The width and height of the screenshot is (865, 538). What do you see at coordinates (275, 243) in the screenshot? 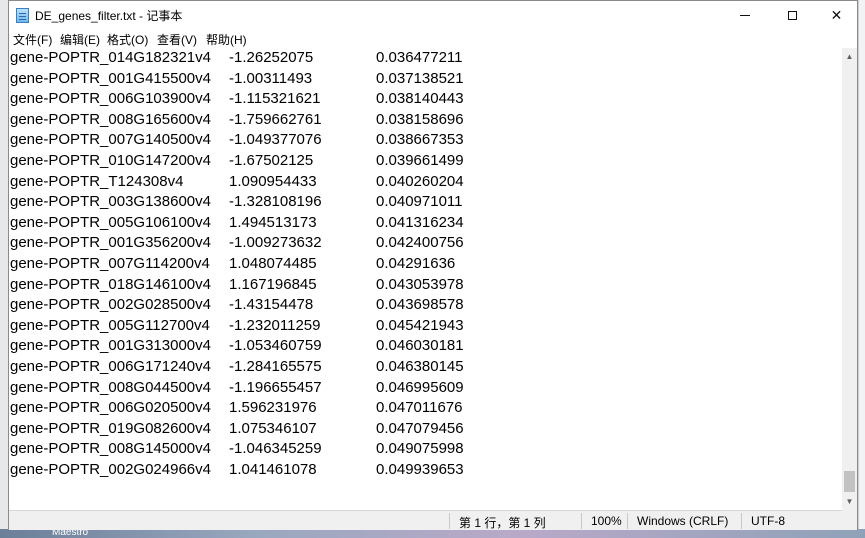
I see `log-fold-change: -1.009273632` at bounding box center [275, 243].